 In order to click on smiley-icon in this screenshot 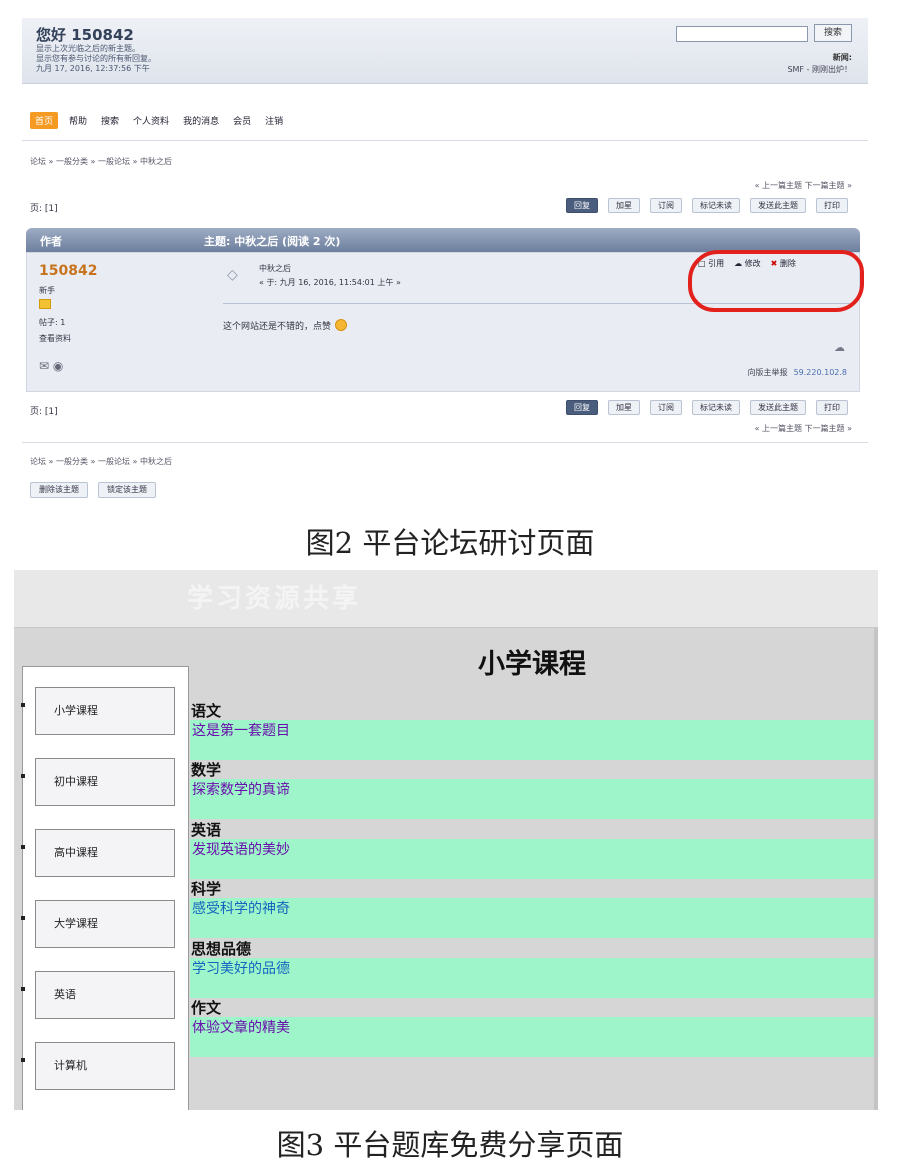, I will do `click(341, 325)`.